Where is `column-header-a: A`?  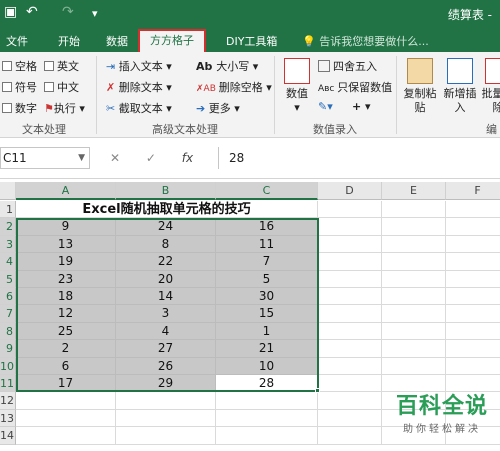 column-header-a: A is located at coordinates (66, 191).